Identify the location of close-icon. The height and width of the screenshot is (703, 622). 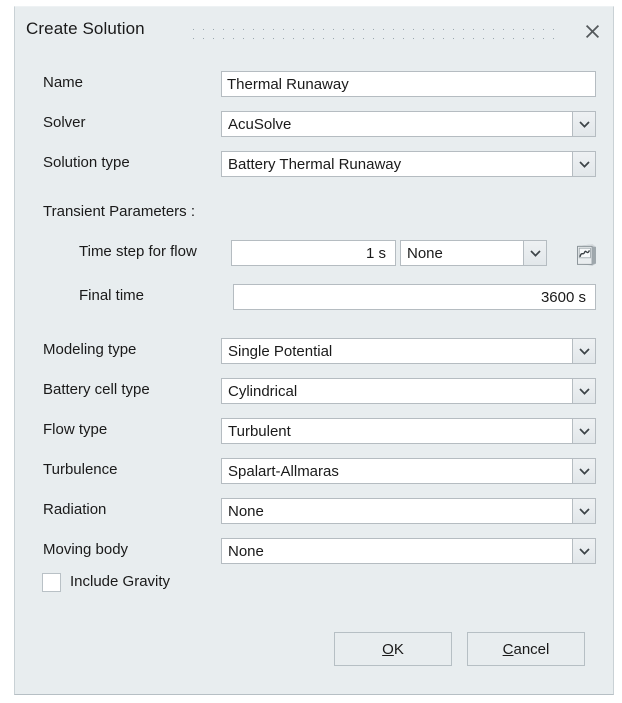
(592, 31).